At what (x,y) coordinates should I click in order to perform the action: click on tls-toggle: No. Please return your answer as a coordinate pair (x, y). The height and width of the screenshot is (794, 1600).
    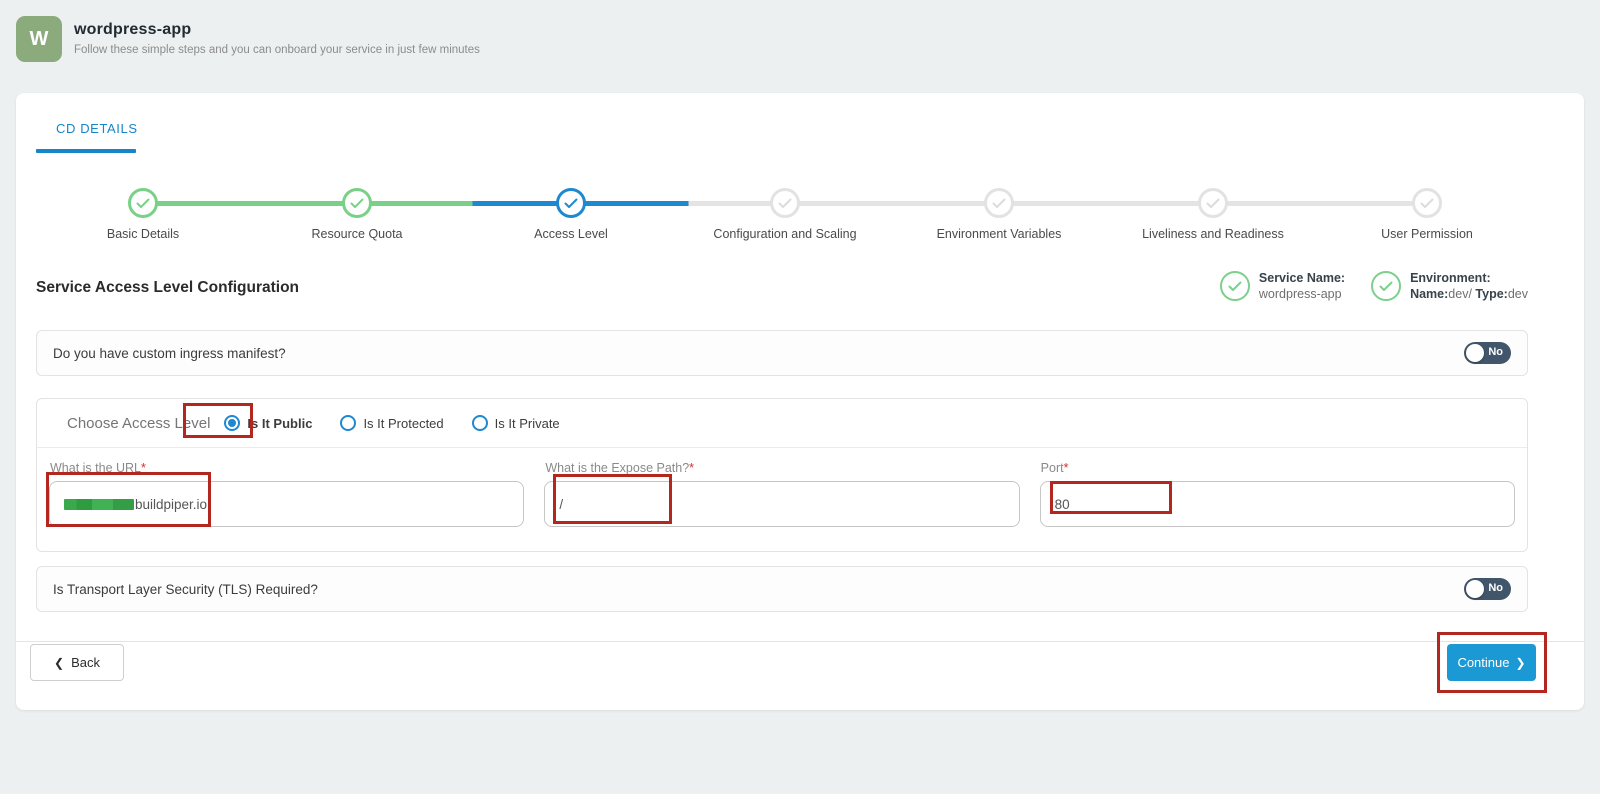
    Looking at the image, I should click on (1487, 589).